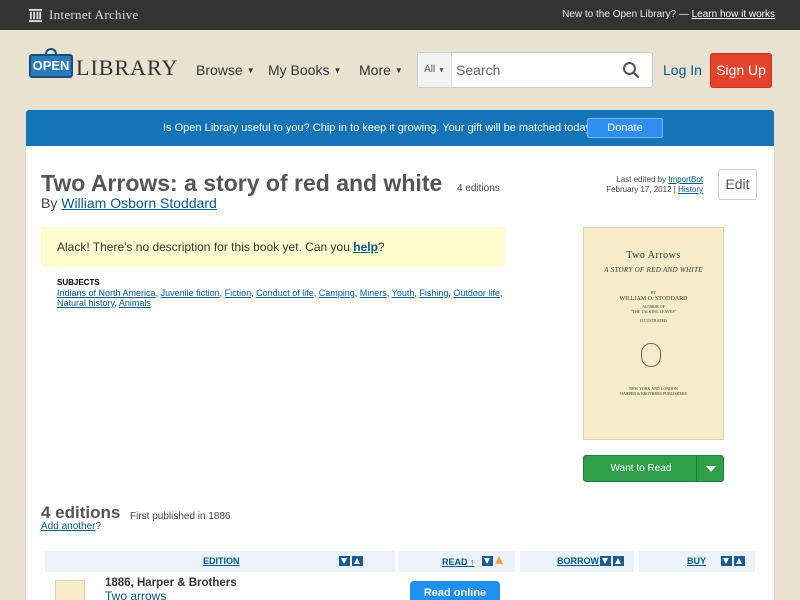  What do you see at coordinates (403, 293) in the screenshot?
I see `subject-link: Youth` at bounding box center [403, 293].